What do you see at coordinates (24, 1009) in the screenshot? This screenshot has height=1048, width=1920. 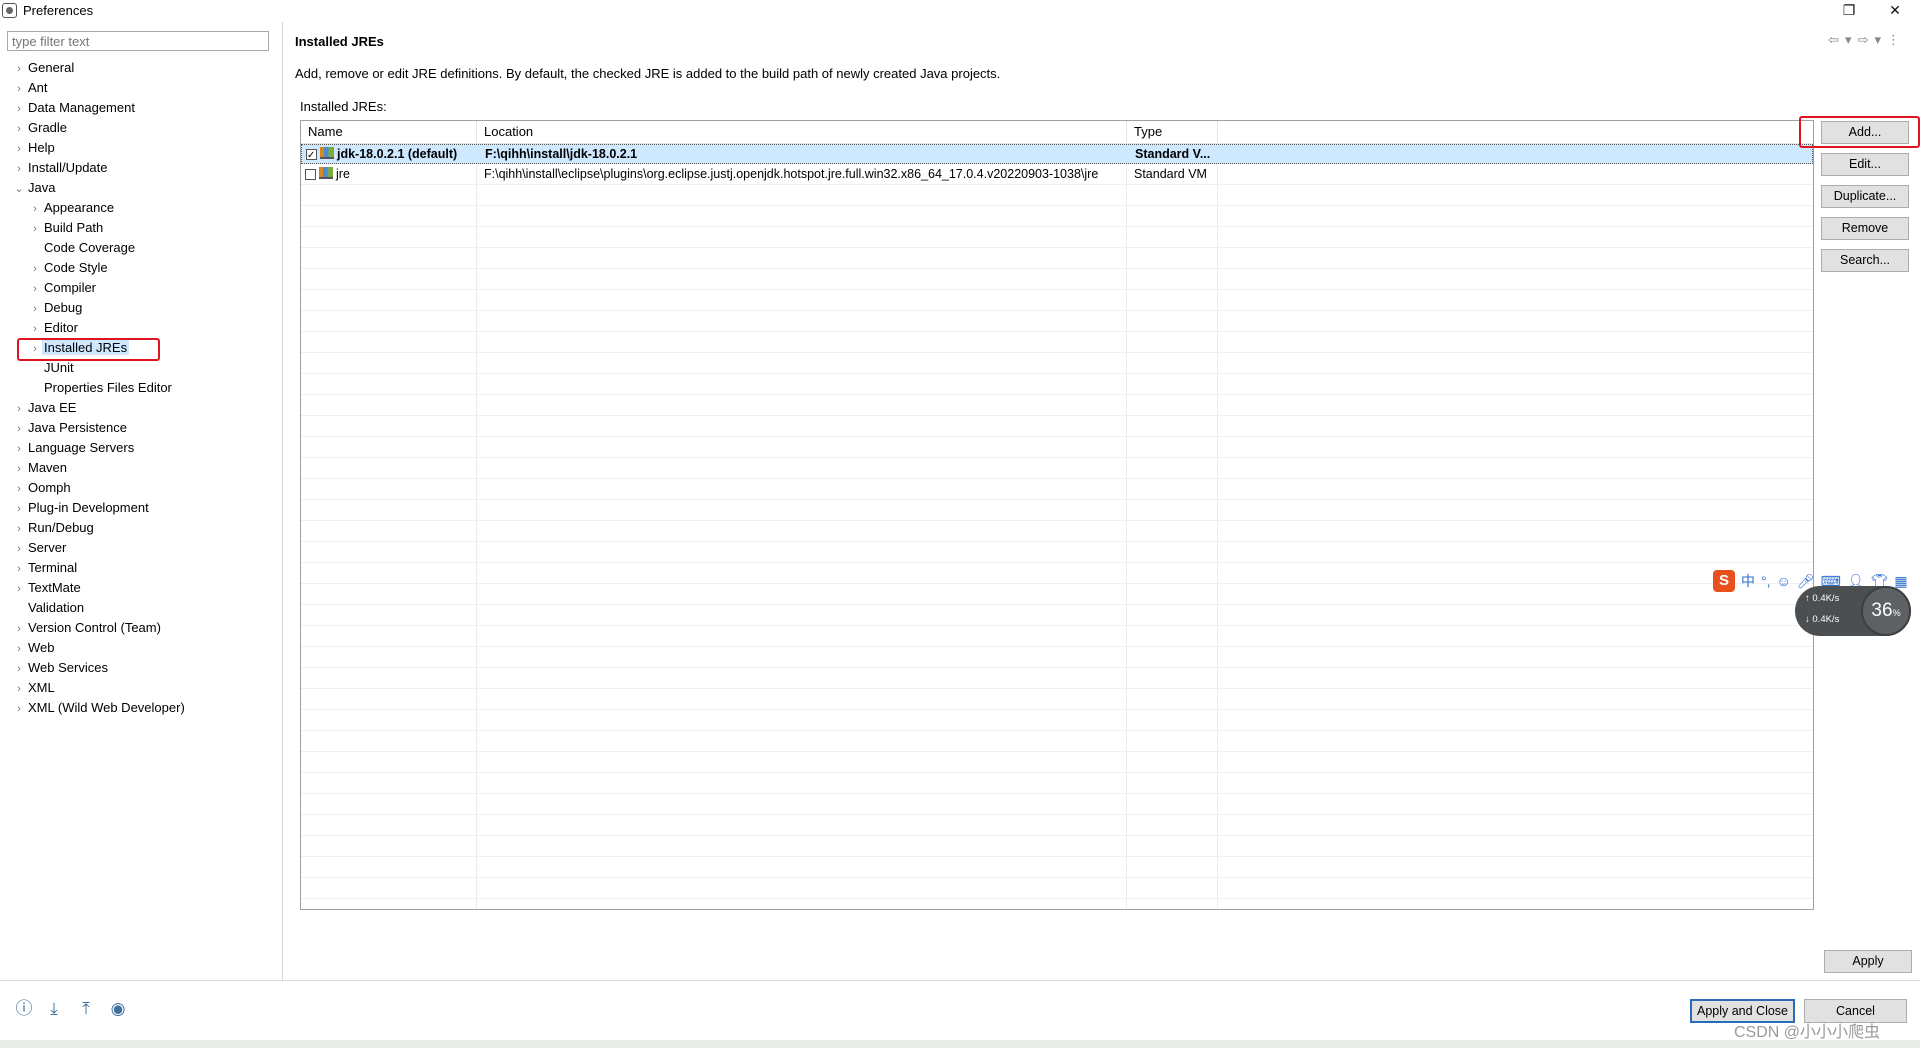 I see `help-icon: ⓘ` at bounding box center [24, 1009].